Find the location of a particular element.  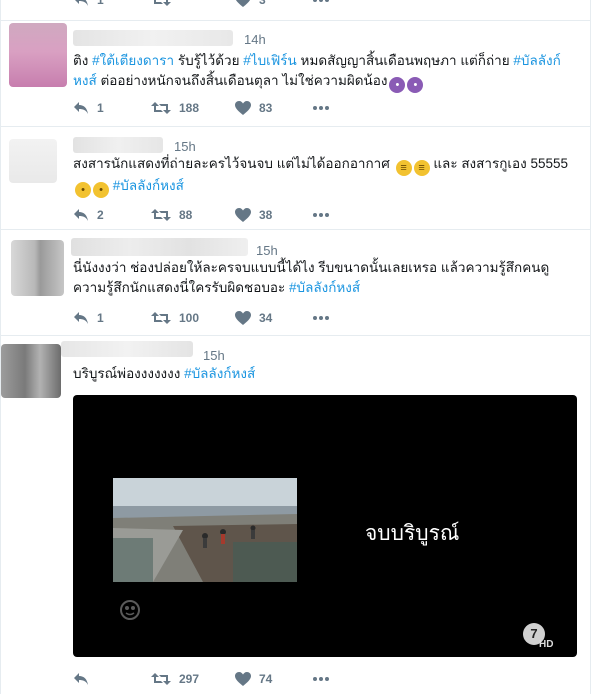

hashtag-link: #ใต้เตียงดารา is located at coordinates (133, 60).